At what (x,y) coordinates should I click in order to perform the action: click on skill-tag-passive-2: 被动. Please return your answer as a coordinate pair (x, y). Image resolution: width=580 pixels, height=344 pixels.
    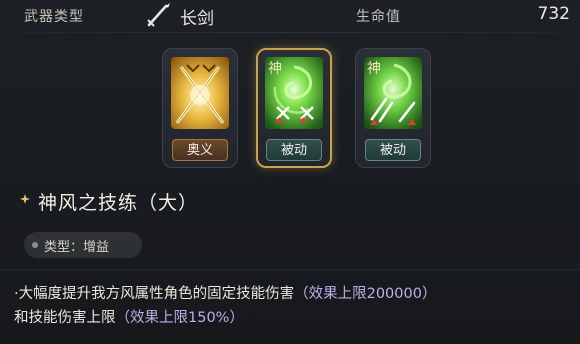
    Looking at the image, I should click on (393, 150).